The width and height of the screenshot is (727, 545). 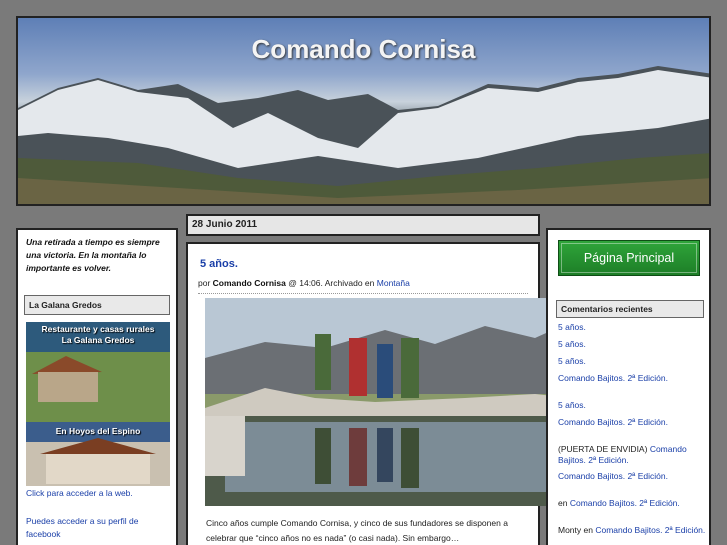 What do you see at coordinates (393, 283) in the screenshot?
I see `meta-category-link: Montaña` at bounding box center [393, 283].